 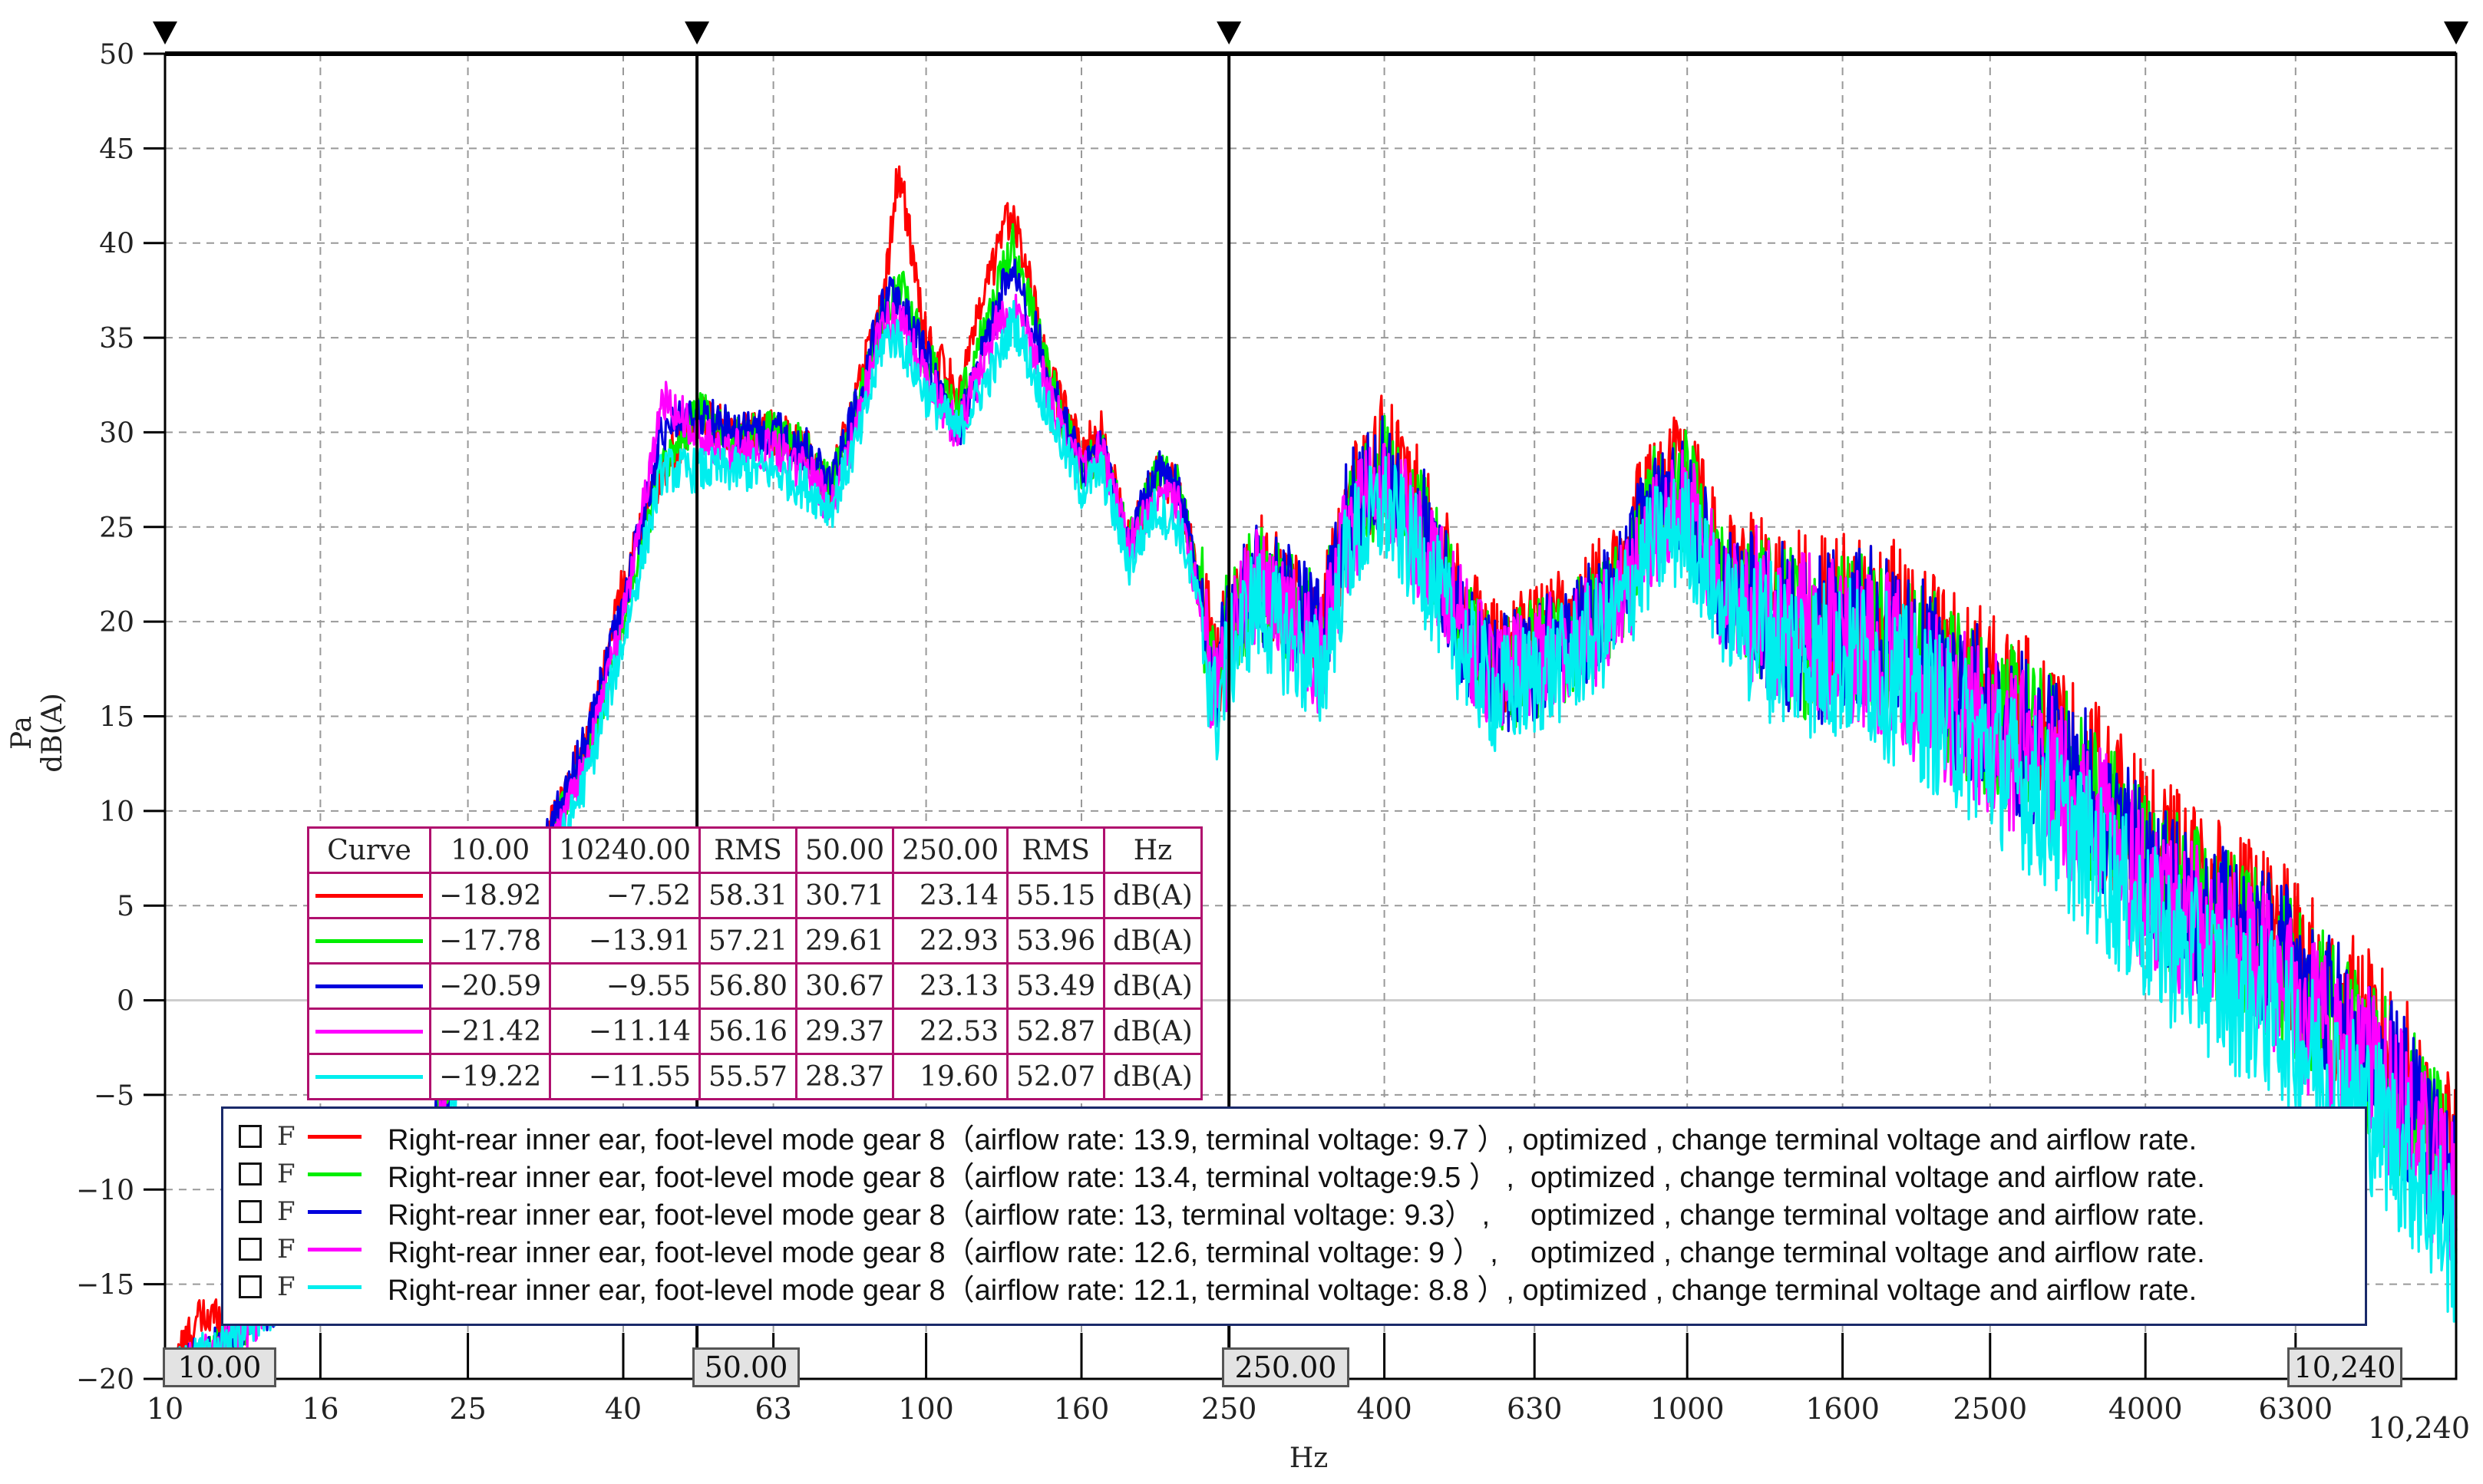 I want to click on cursor-tag-label: 10.00, so click(x=219, y=1367).